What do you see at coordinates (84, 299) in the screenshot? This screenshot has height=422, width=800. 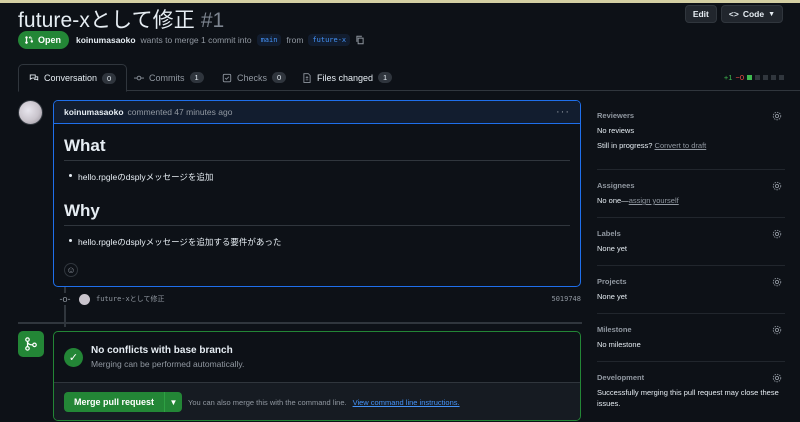 I see `commit-avatar` at bounding box center [84, 299].